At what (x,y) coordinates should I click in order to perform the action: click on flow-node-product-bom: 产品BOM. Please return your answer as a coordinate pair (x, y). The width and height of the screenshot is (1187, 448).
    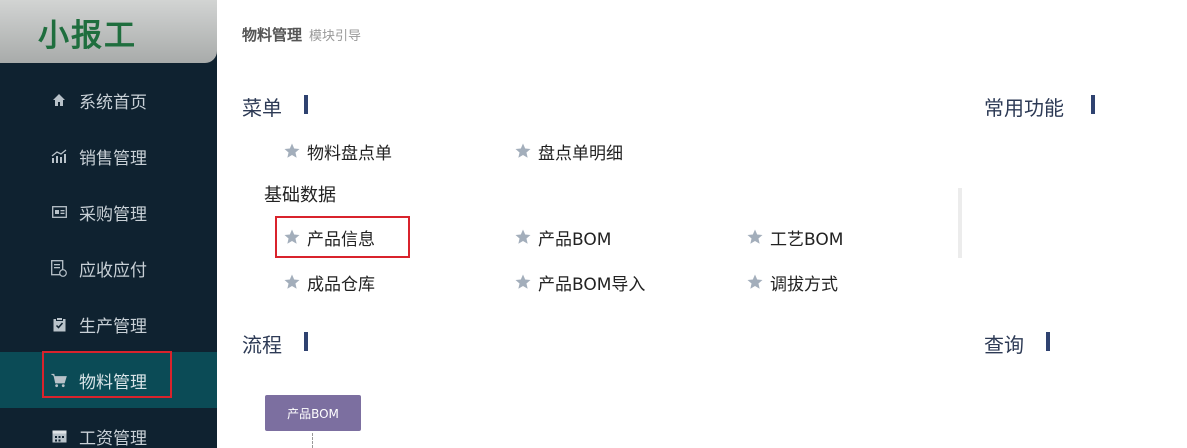
    Looking at the image, I should click on (313, 413).